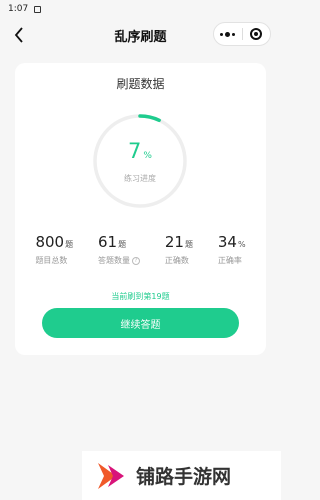 This screenshot has height=500, width=320. I want to click on watermark: 铺路手游网, so click(181, 475).